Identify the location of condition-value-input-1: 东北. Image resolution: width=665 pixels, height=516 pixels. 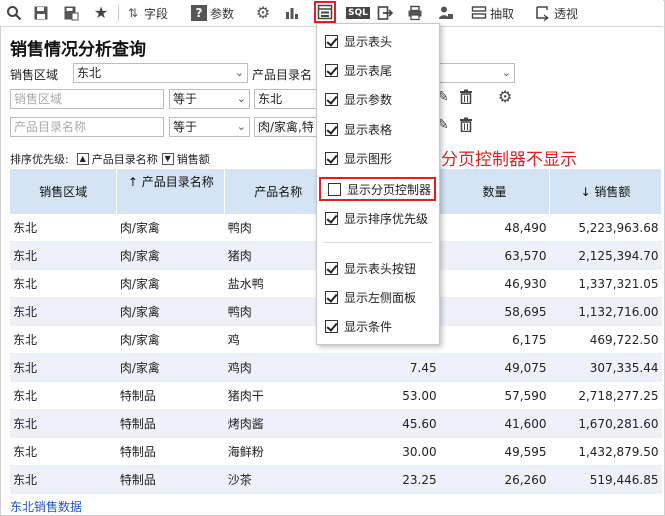
(285, 99).